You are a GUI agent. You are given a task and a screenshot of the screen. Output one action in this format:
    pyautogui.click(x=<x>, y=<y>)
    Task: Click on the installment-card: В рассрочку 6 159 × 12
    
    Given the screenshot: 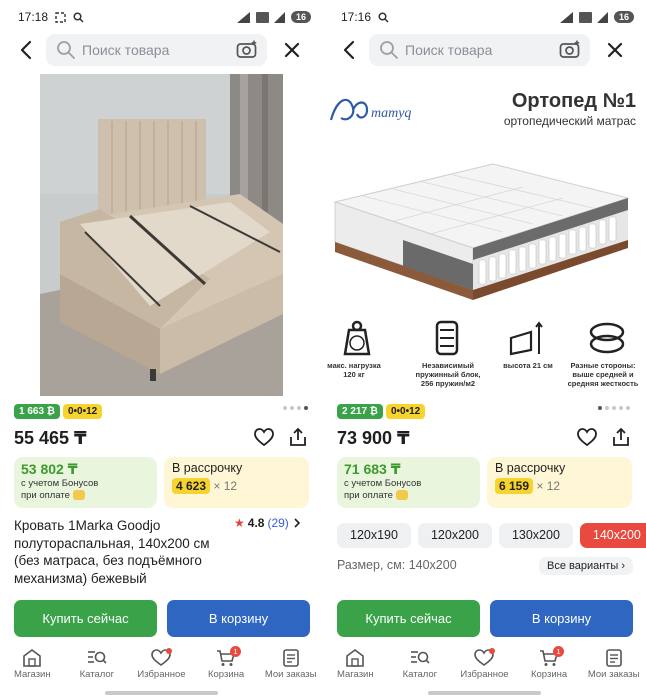 What is the action you would take?
    pyautogui.click(x=559, y=482)
    